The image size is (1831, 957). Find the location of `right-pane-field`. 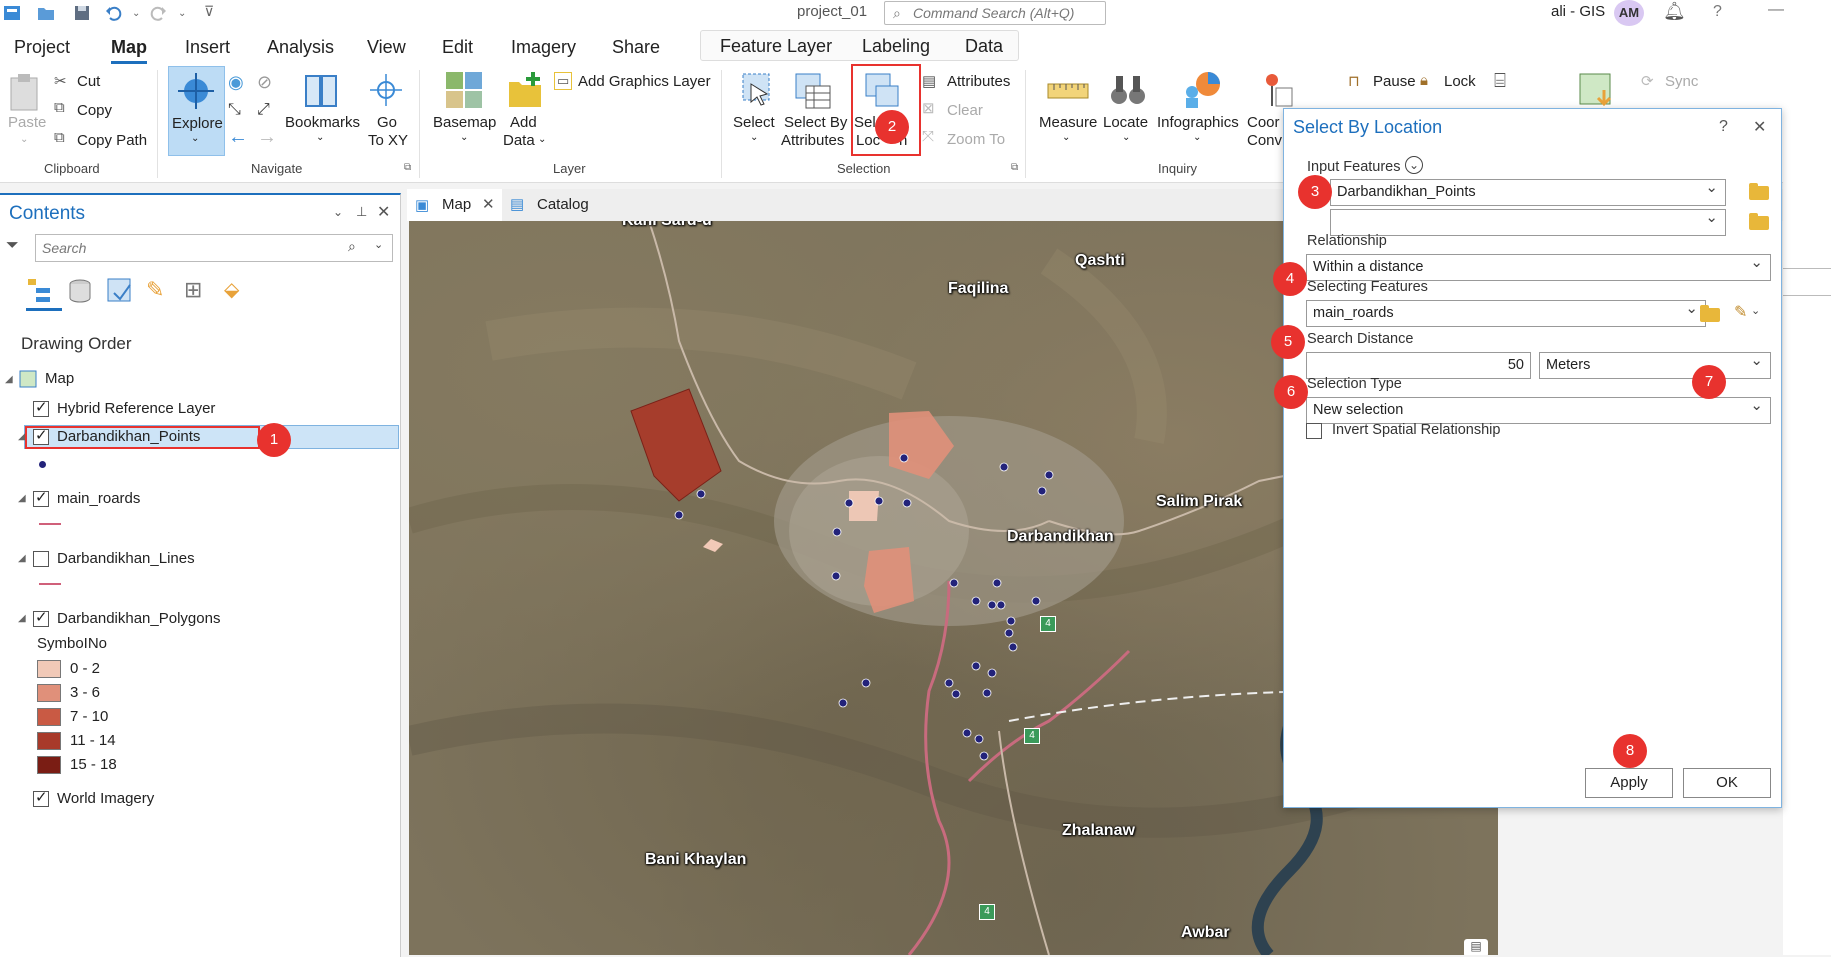

right-pane-field is located at coordinates (1807, 282).